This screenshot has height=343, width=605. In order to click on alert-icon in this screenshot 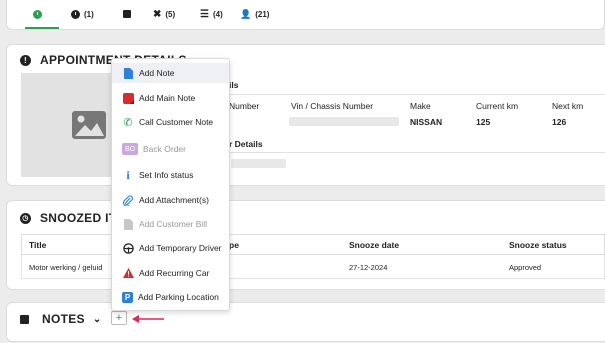, I will do `click(37, 14)`.